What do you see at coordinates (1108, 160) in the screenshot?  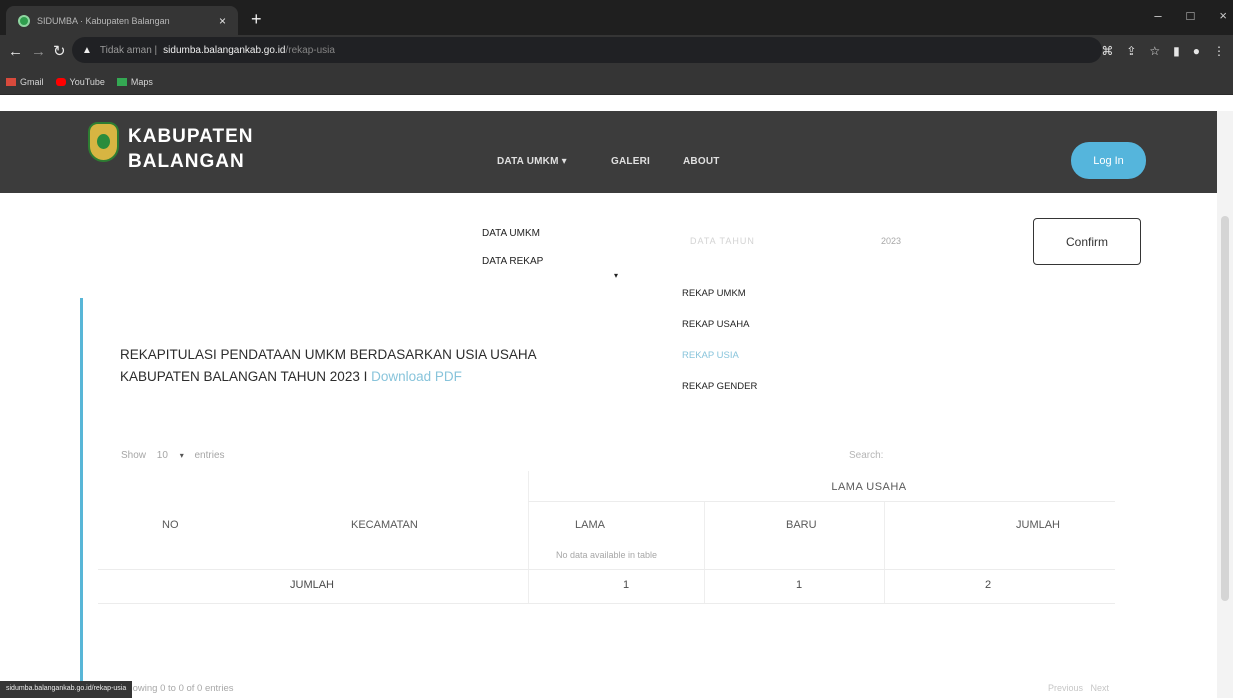 I see `login-button: Log In` at bounding box center [1108, 160].